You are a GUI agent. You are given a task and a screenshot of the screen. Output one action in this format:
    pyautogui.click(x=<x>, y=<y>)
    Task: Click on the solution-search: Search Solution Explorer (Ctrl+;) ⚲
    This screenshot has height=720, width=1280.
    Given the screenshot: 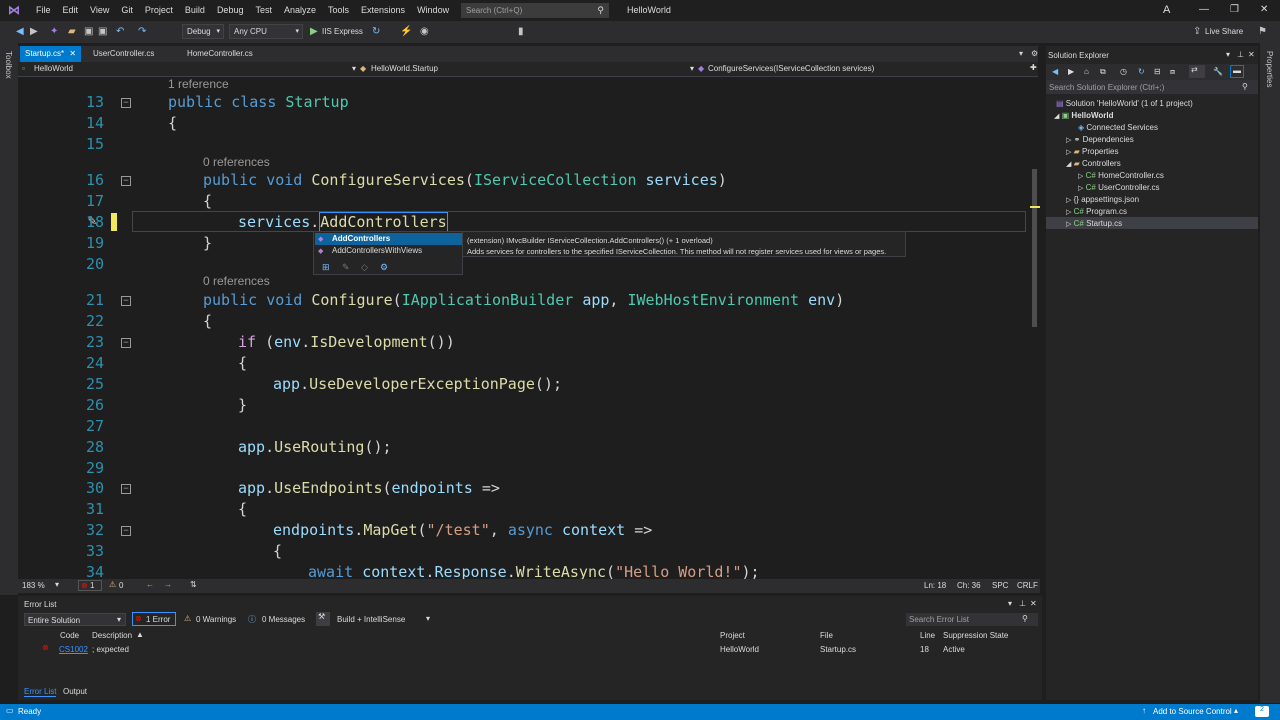 What is the action you would take?
    pyautogui.click(x=1152, y=87)
    